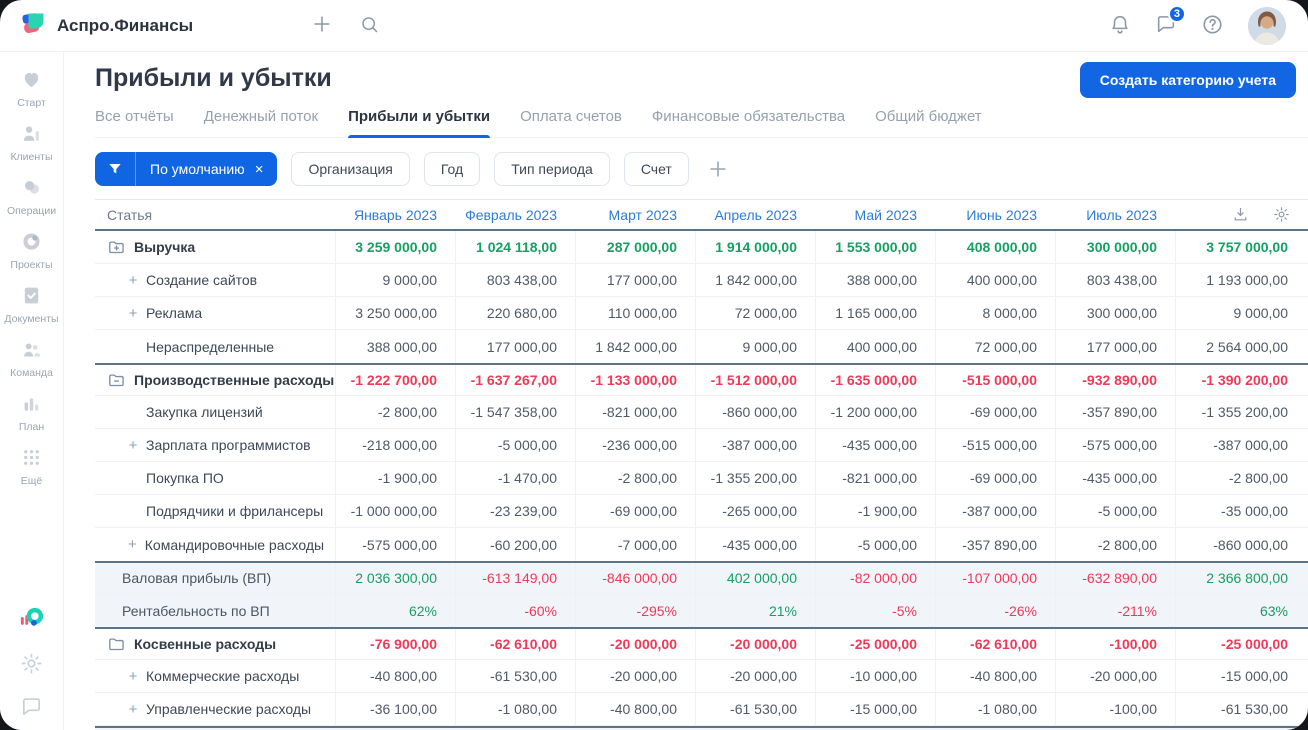  What do you see at coordinates (31, 466) in the screenshot?
I see `sidebar-item-more: Ещё` at bounding box center [31, 466].